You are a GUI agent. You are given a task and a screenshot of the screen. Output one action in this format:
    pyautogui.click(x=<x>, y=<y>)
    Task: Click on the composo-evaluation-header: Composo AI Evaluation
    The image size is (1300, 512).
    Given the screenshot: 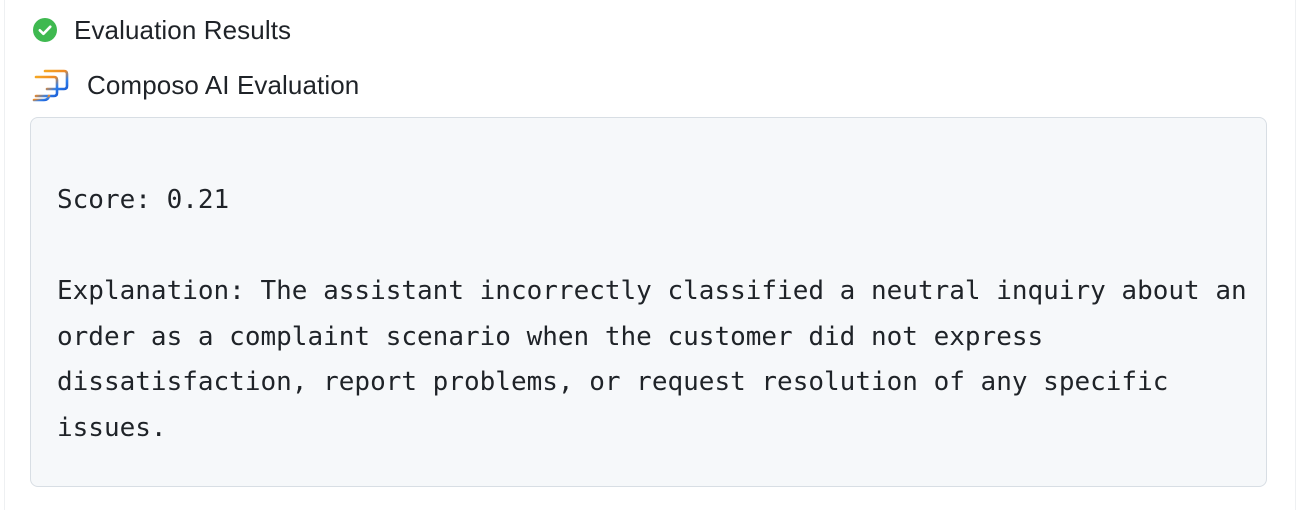 What is the action you would take?
    pyautogui.click(x=194, y=85)
    